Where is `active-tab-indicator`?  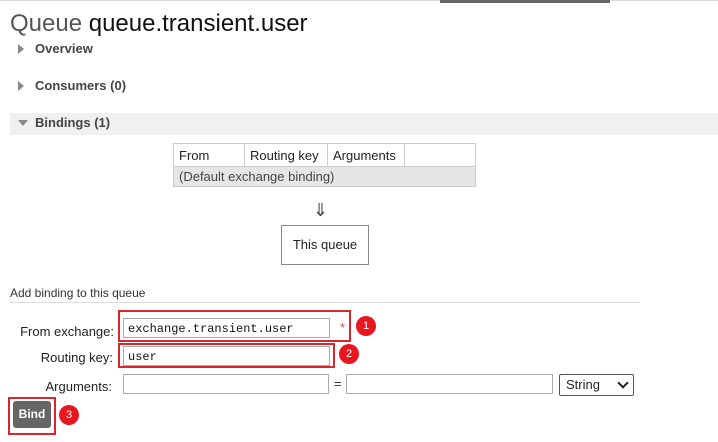 active-tab-indicator is located at coordinates (525, 1).